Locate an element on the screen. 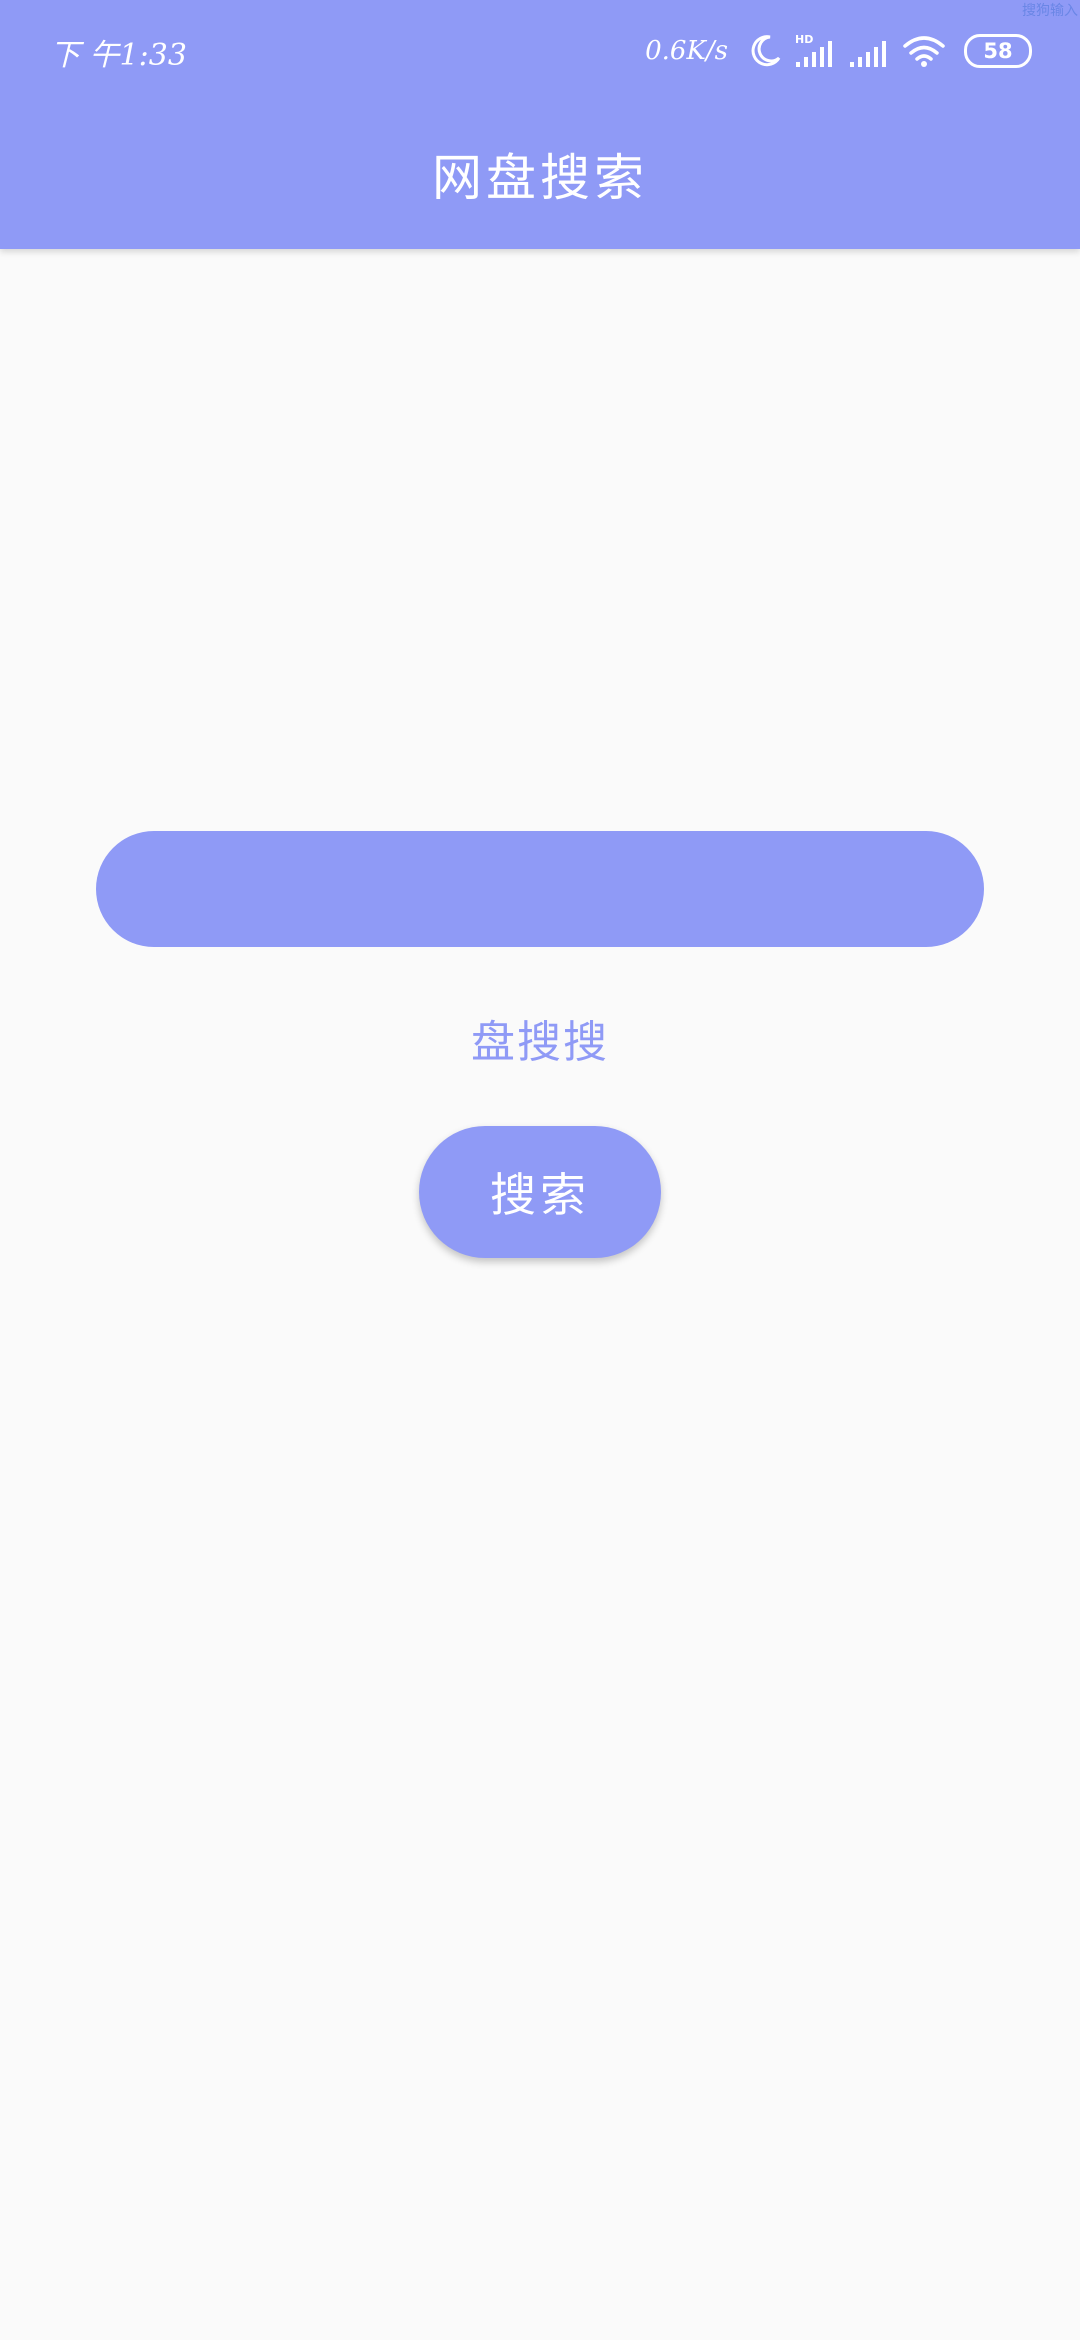 This screenshot has width=1080, height=2340. wifi-icon is located at coordinates (924, 51).